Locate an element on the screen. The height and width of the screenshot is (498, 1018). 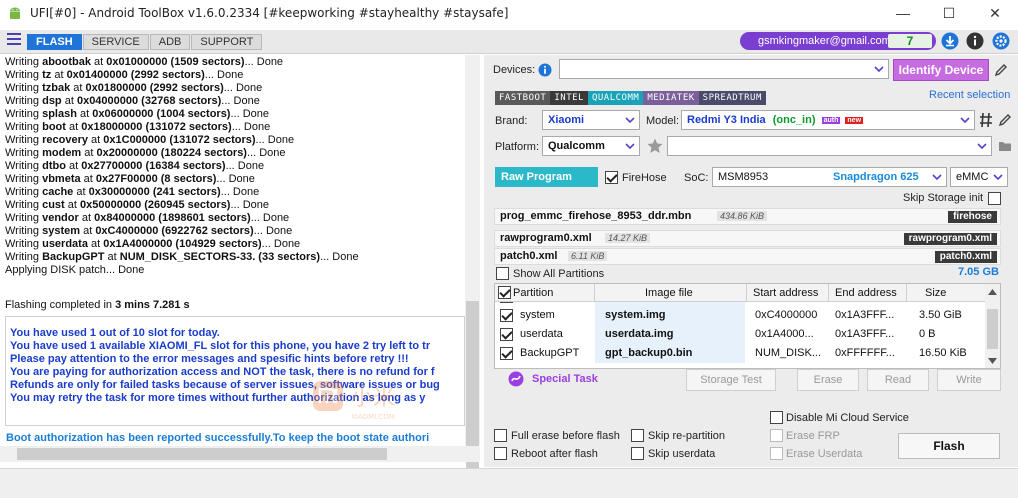
devices-select is located at coordinates (724, 69).